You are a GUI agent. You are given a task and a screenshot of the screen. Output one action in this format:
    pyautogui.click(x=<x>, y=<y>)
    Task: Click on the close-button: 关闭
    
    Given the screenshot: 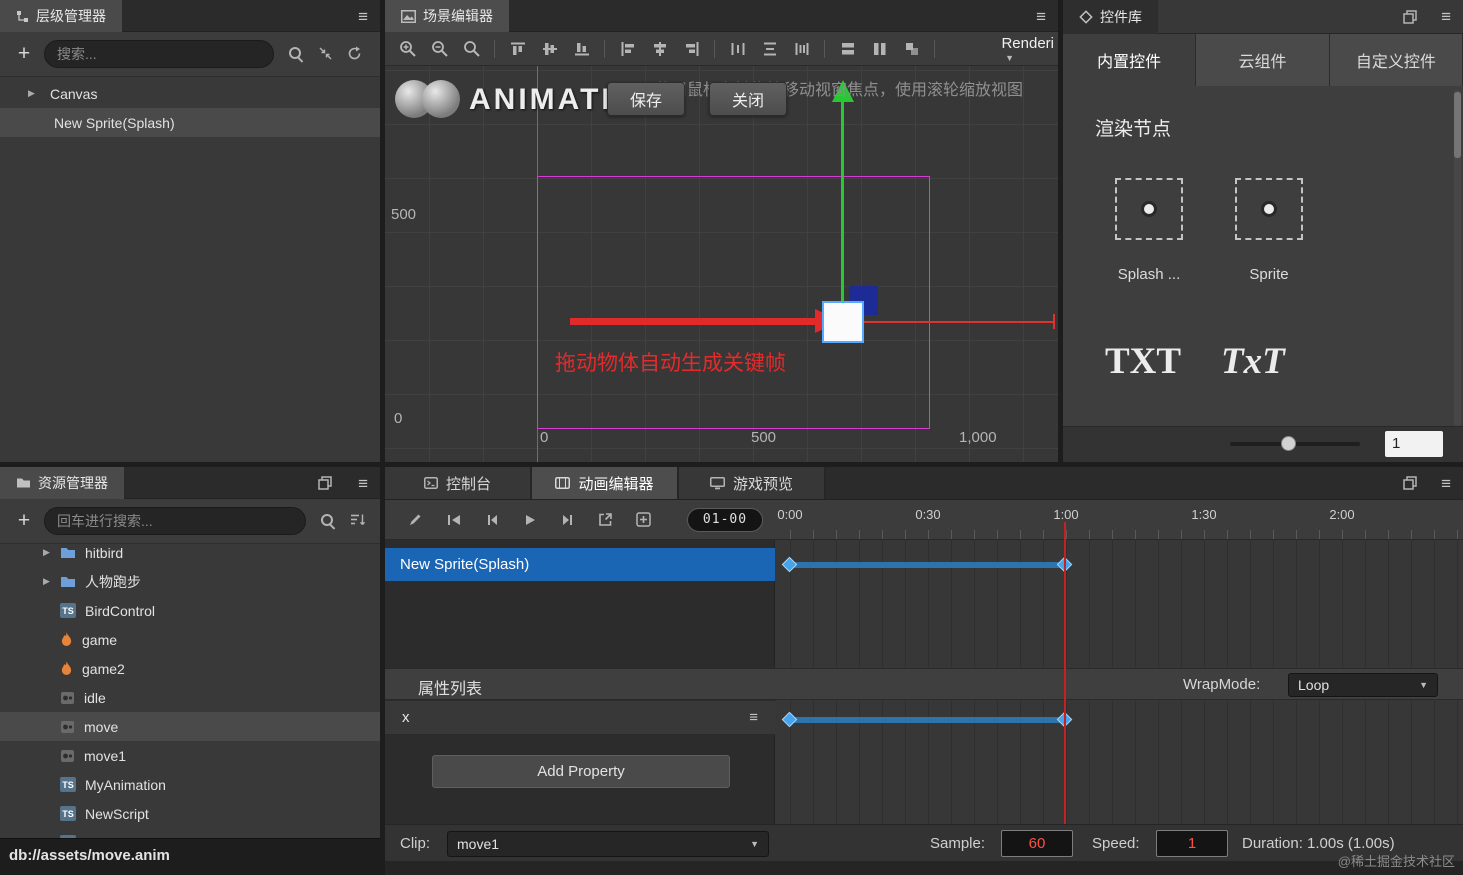 What is the action you would take?
    pyautogui.click(x=748, y=99)
    